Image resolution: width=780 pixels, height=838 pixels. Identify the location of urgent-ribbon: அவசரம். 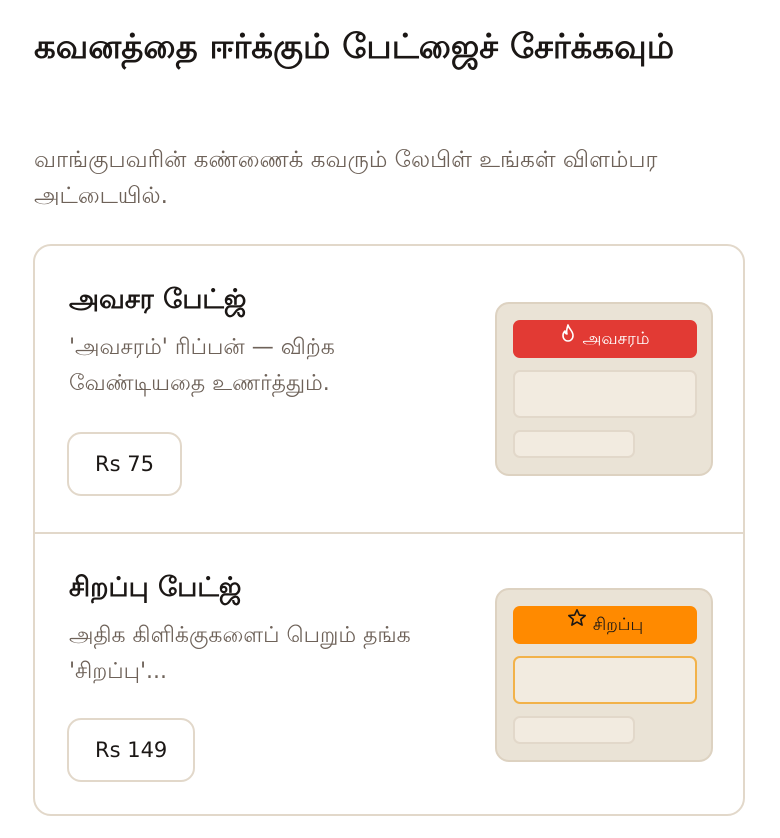
(605, 339).